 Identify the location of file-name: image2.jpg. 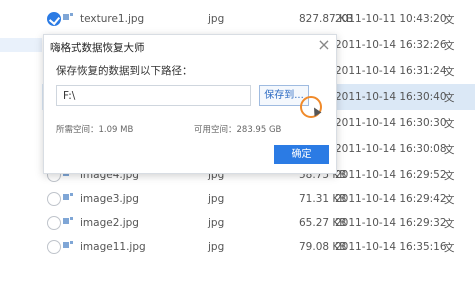
(109, 223).